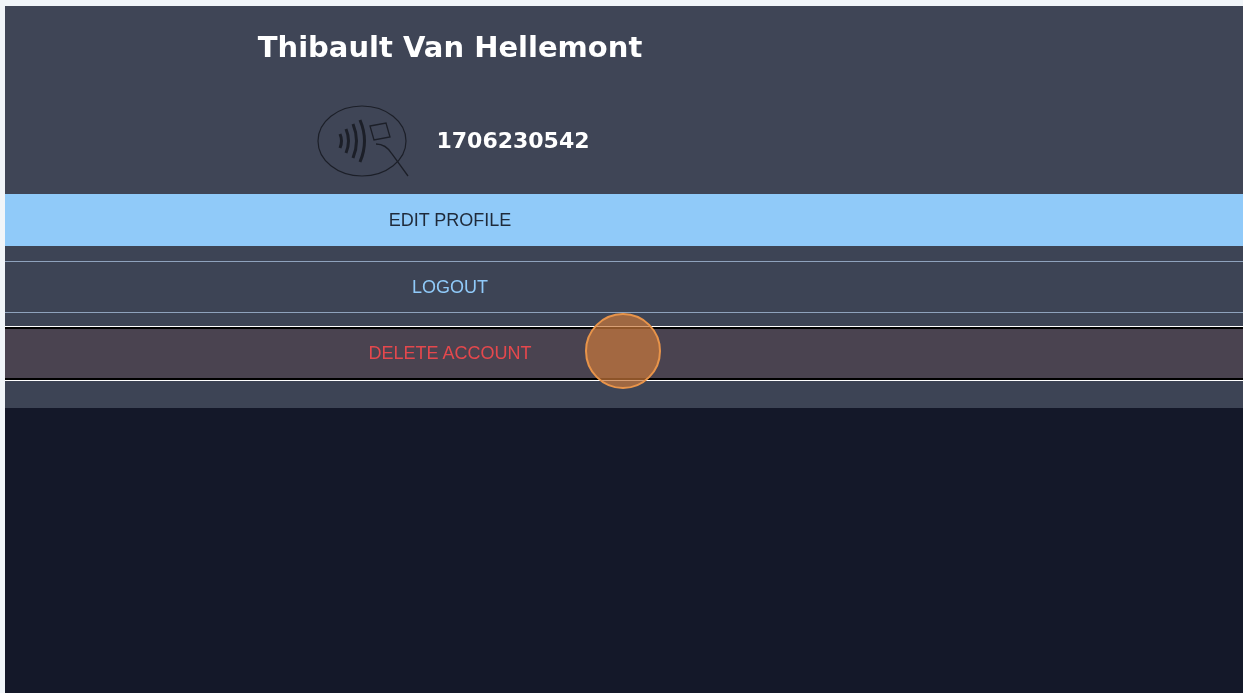 The image size is (1243, 693). Describe the element at coordinates (624, 220) in the screenshot. I see `edit-button: EDIT PROFILE` at that location.